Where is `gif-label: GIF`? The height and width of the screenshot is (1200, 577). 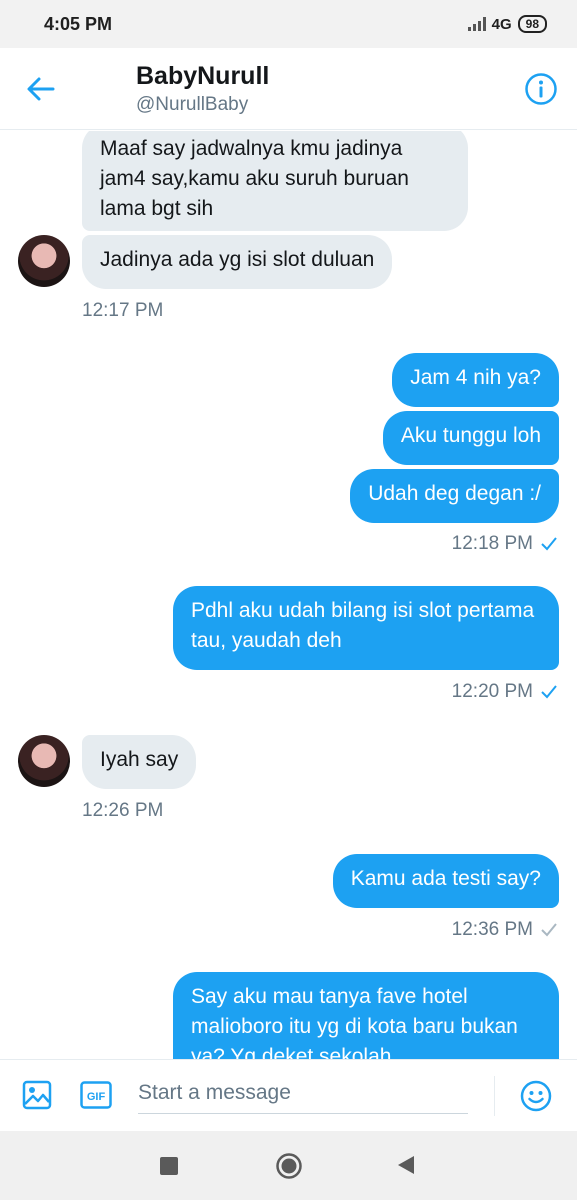
gif-label: GIF is located at coordinates (96, 1097).